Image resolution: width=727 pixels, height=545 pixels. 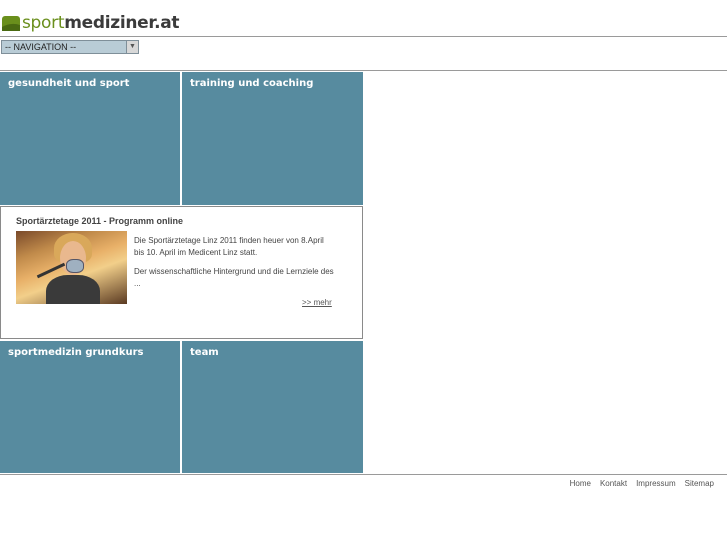 What do you see at coordinates (76, 352) in the screenshot?
I see `tile-title: sportmedizin grundkurs` at bounding box center [76, 352].